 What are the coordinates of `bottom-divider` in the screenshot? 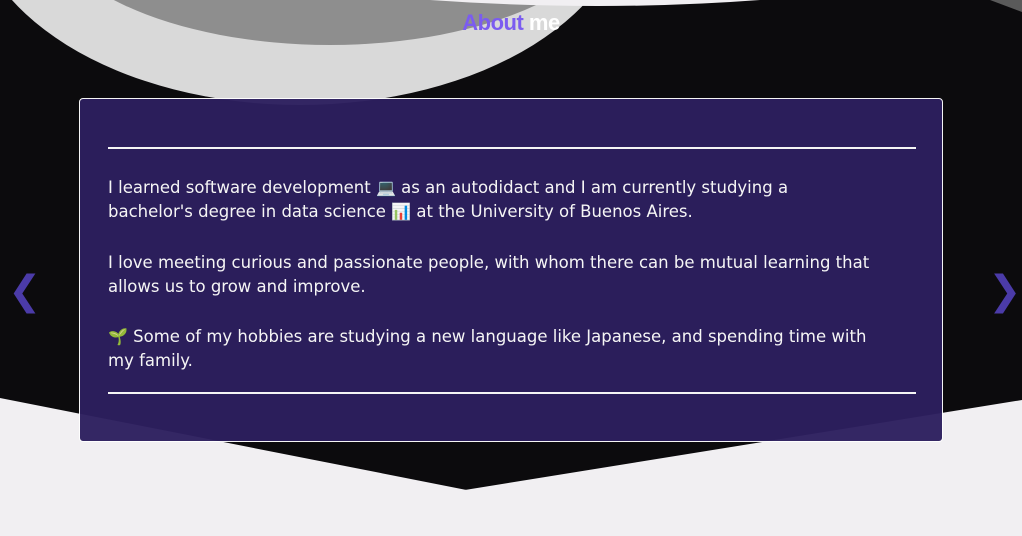 It's located at (512, 393).